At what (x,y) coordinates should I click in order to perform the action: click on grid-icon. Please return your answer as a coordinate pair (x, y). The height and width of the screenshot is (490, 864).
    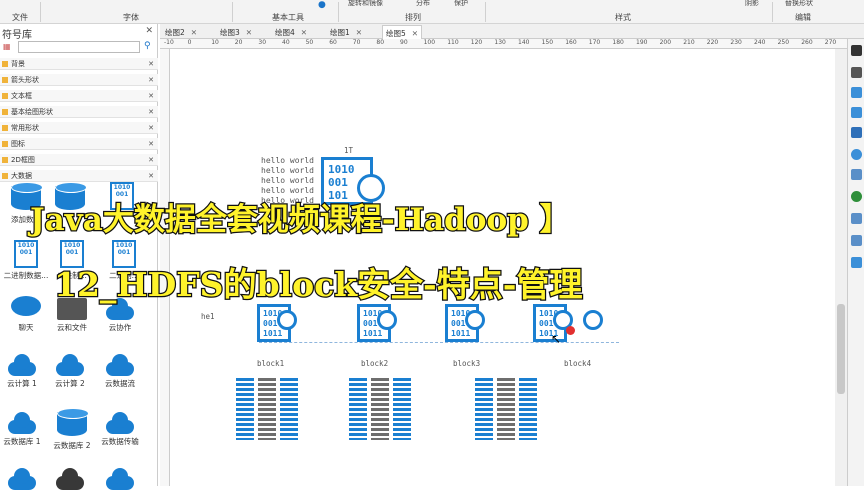
    Looking at the image, I should click on (856, 132).